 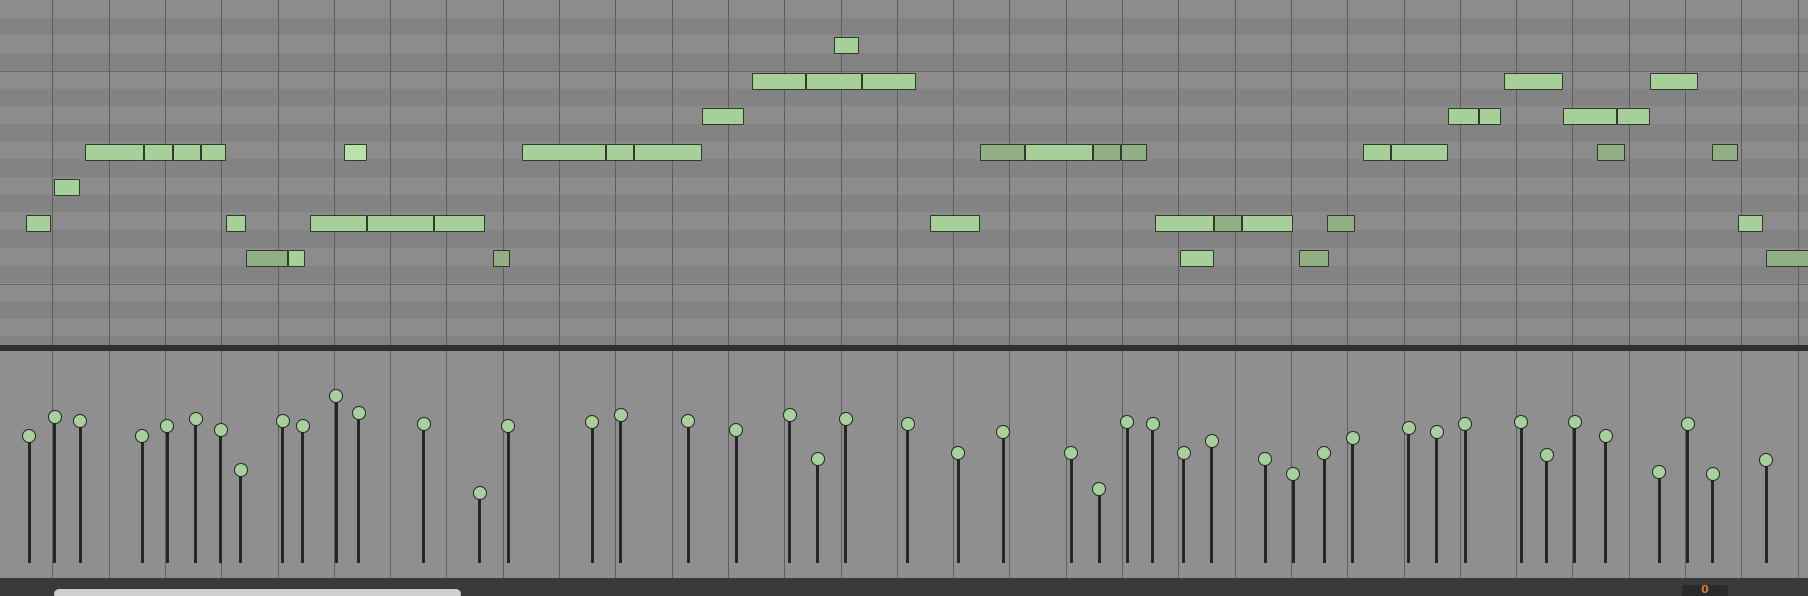 I want to click on corner-widget: 0, so click(x=1705, y=589).